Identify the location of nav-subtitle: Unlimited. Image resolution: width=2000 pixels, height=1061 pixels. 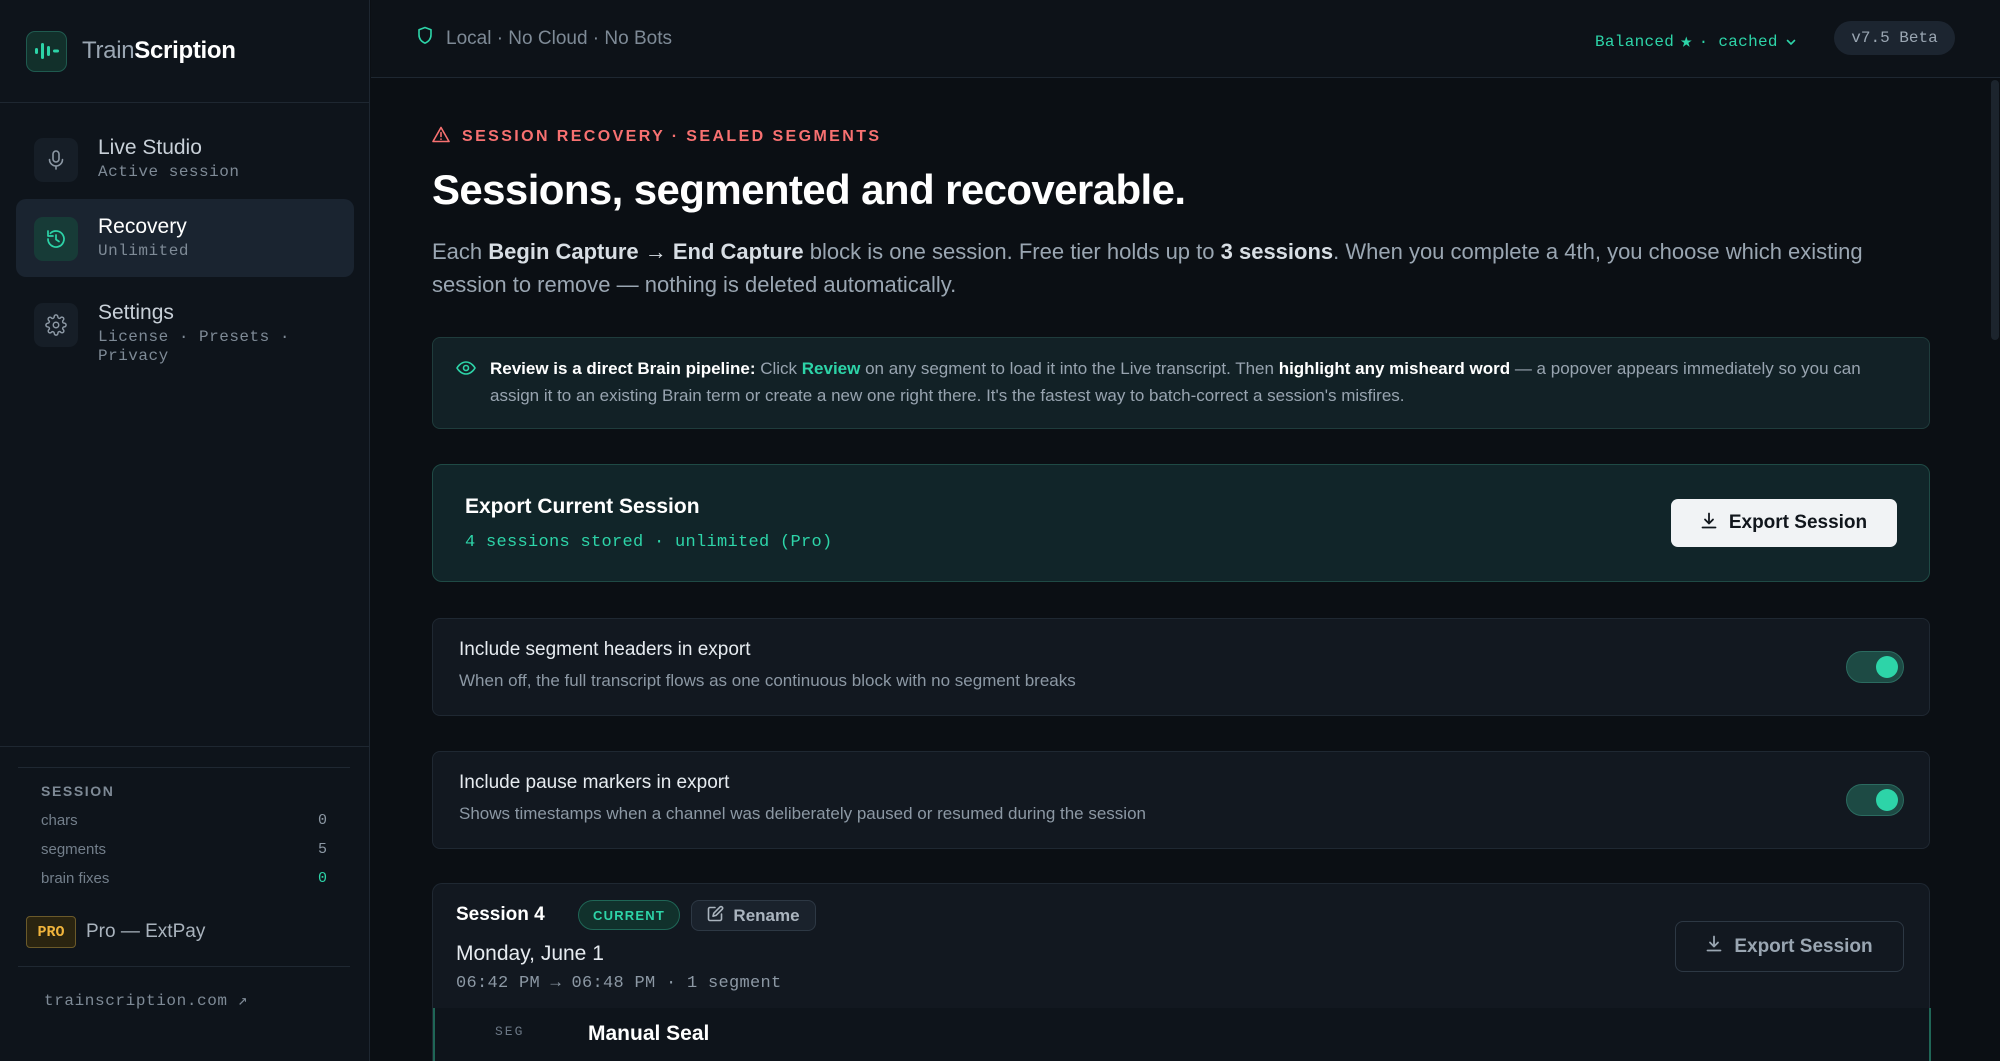
(143, 251).